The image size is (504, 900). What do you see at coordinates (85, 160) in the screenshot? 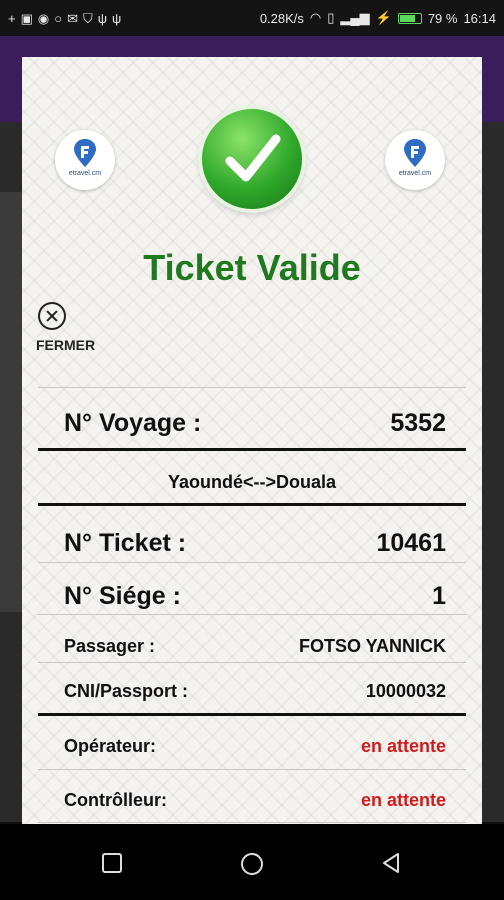
I see `etravel-logo-left: etravel.cm` at bounding box center [85, 160].